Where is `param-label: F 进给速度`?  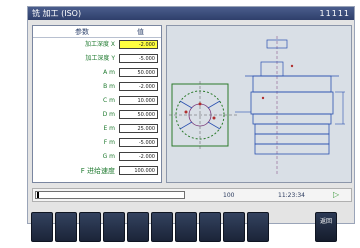 param-label: F 进给速度 is located at coordinates (97, 171).